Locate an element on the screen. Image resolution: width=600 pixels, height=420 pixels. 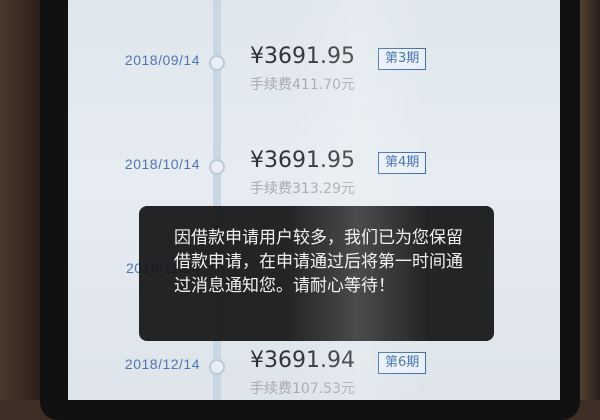
service-fee: 手续费411.70元 is located at coordinates (302, 85).